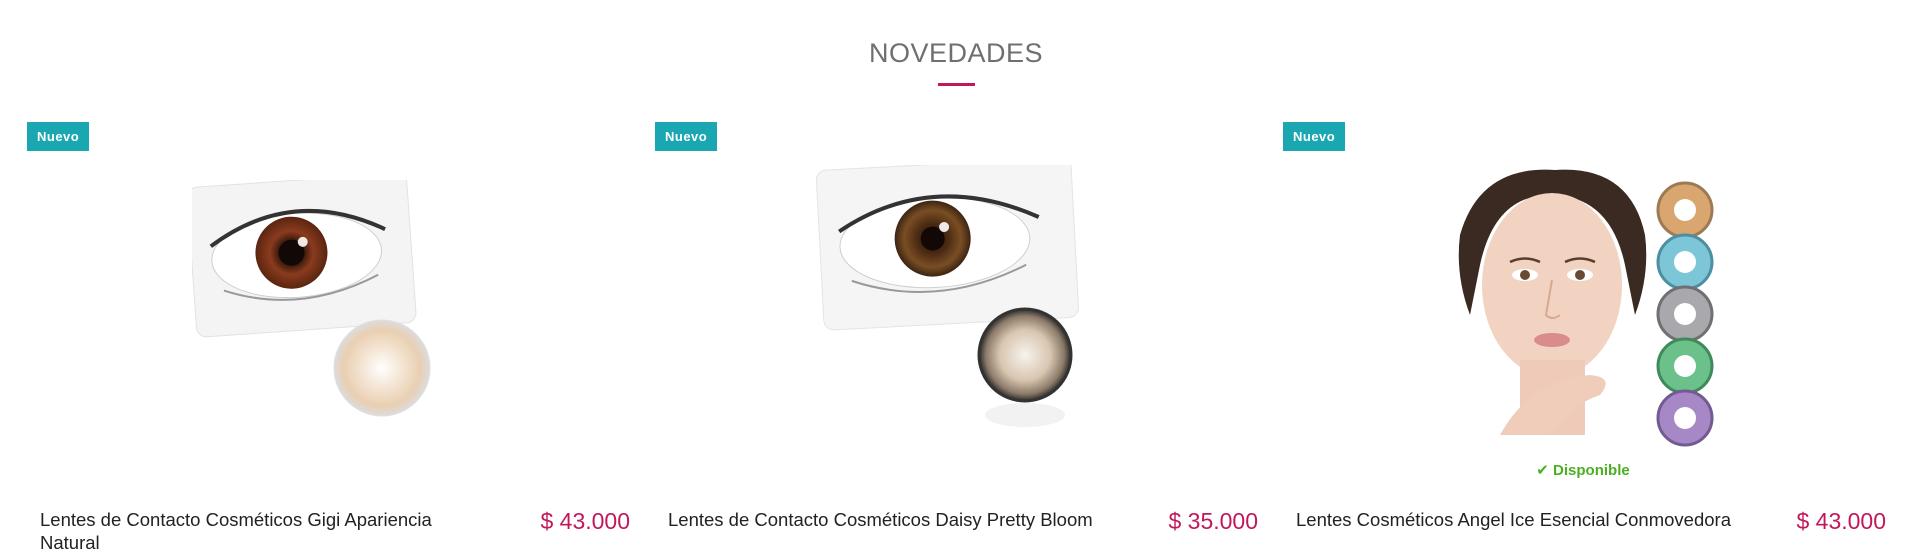 This screenshot has height=560, width=1912. What do you see at coordinates (1213, 521) in the screenshot?
I see `product-price: $ 35.000` at bounding box center [1213, 521].